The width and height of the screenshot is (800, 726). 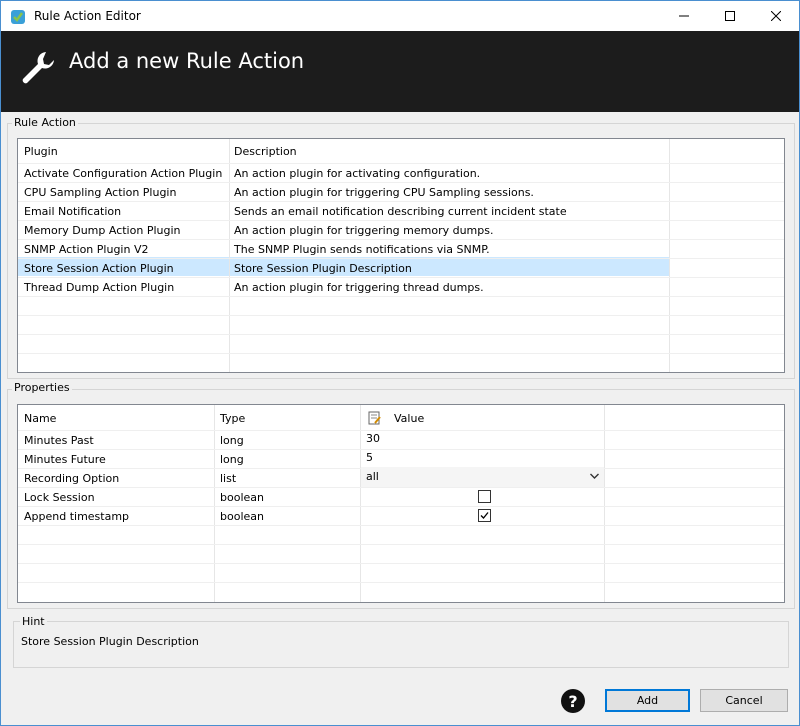 What do you see at coordinates (33, 621) in the screenshot?
I see `hint-label: Hint` at bounding box center [33, 621].